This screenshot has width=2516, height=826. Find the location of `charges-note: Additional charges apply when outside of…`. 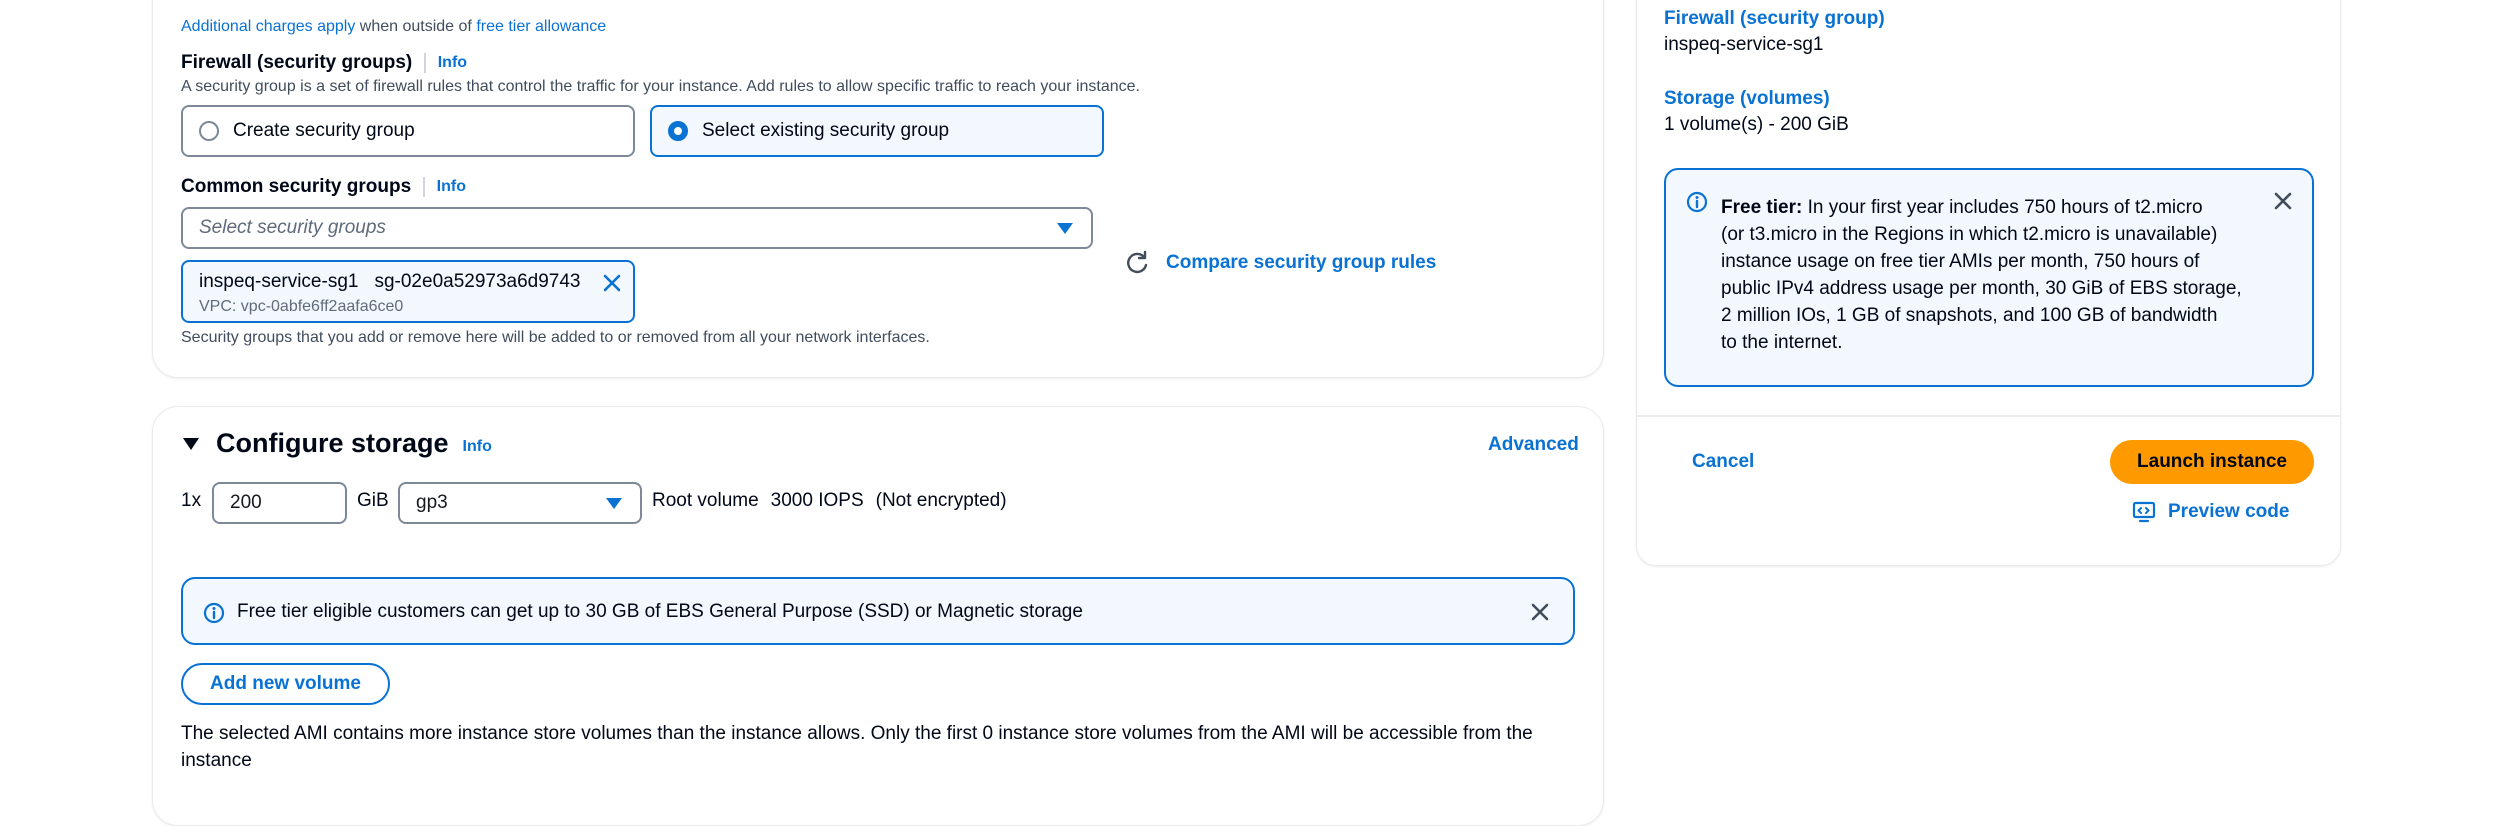

charges-note: Additional charges apply when outside of… is located at coordinates (393, 27).